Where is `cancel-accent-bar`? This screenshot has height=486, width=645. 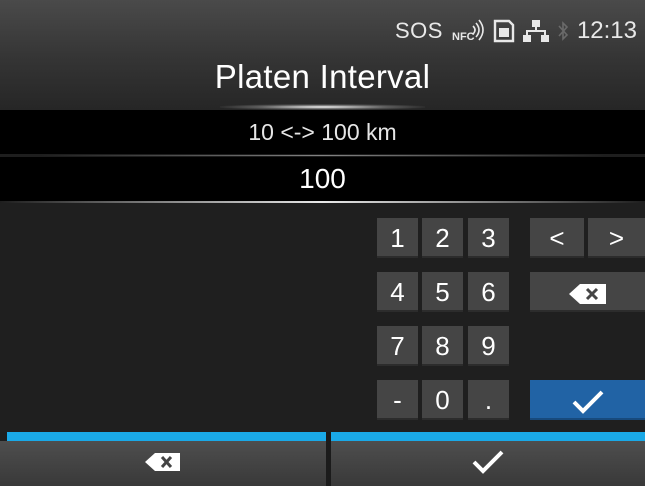 cancel-accent-bar is located at coordinates (166, 436).